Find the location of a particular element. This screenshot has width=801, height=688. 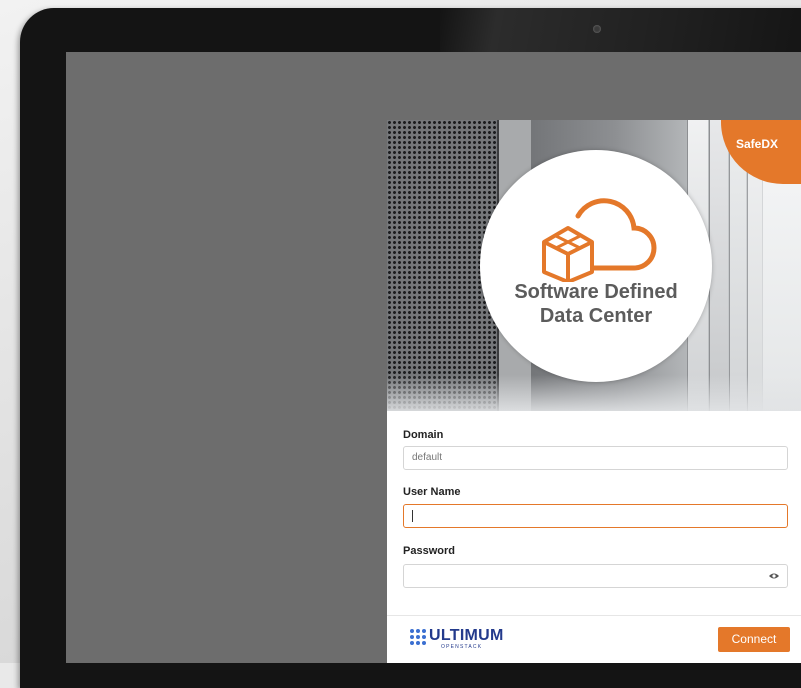

hero-emblem: Software Defined Data Center is located at coordinates (596, 266).